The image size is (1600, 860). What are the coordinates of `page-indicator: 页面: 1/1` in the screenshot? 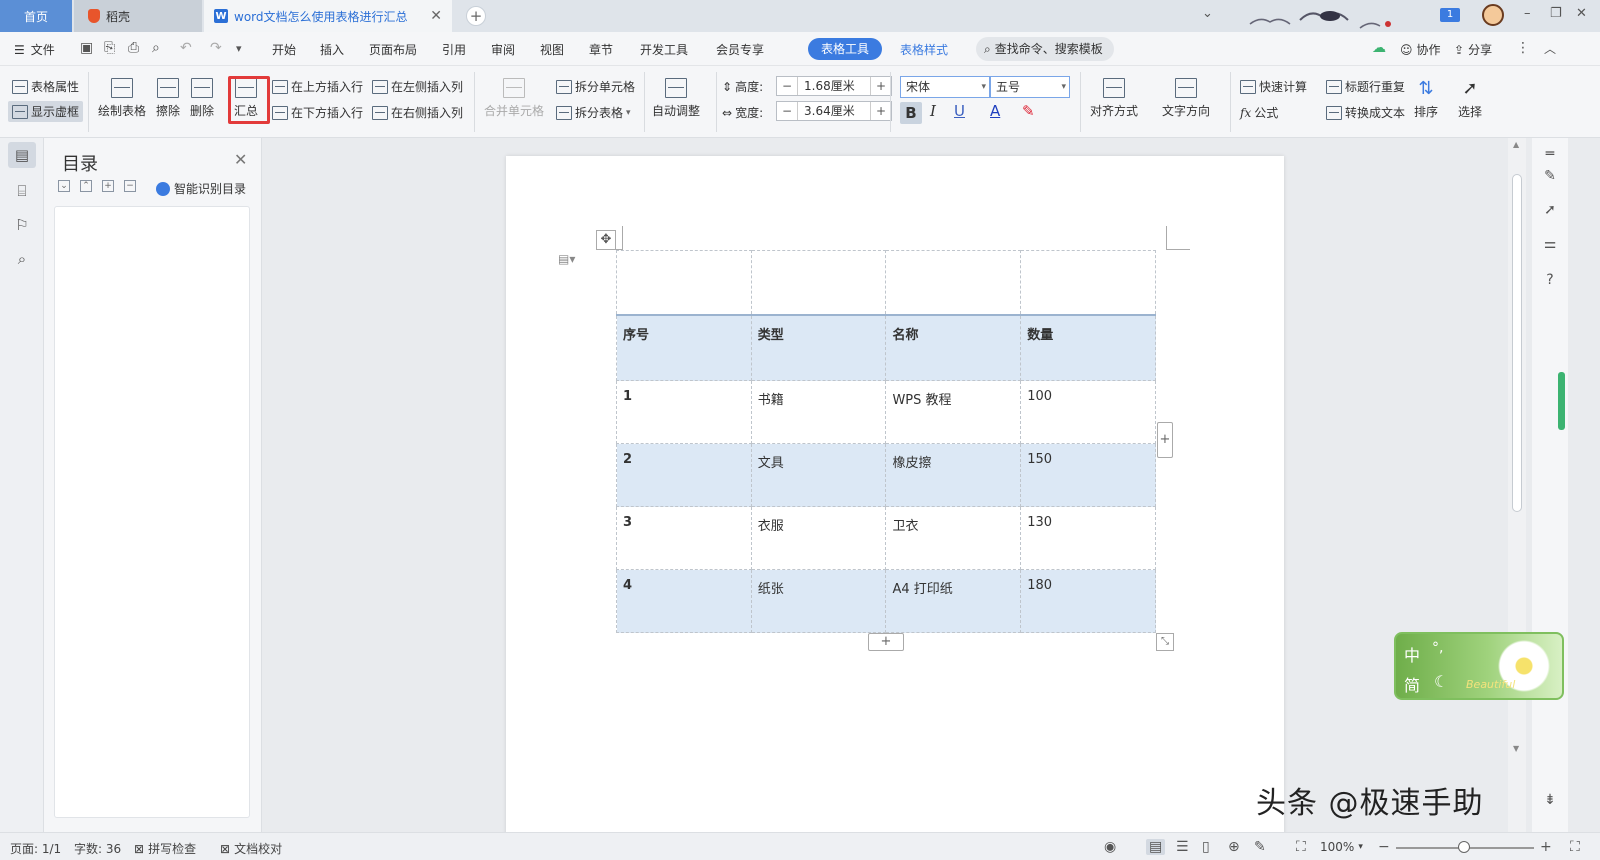 It's located at (35, 848).